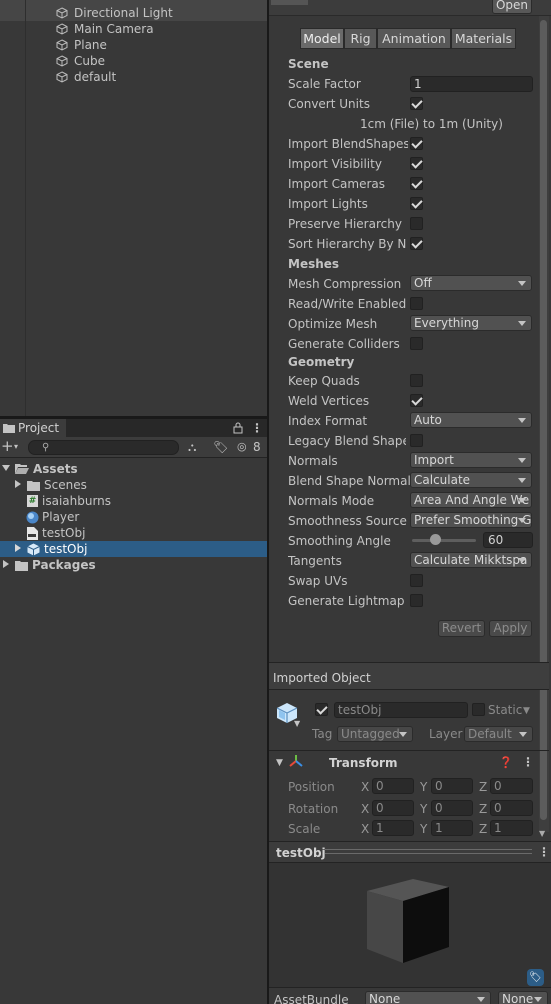  I want to click on normals-dropdown: Import, so click(471, 460).